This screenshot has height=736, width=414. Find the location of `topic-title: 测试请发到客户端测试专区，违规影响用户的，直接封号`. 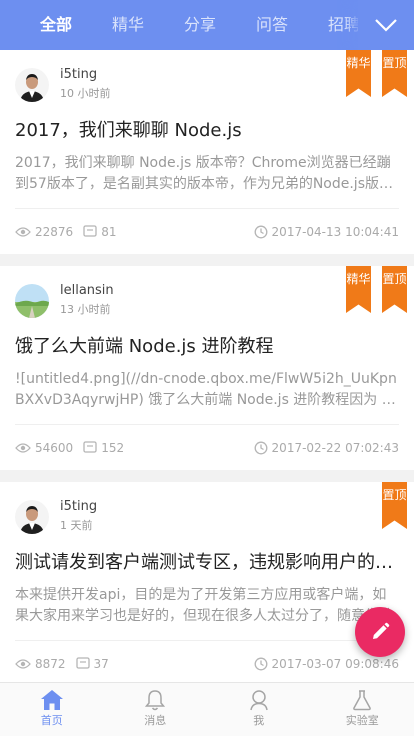

topic-title: 测试请发到客户端测试专区，违规影响用户的，直接封号 is located at coordinates (207, 563).